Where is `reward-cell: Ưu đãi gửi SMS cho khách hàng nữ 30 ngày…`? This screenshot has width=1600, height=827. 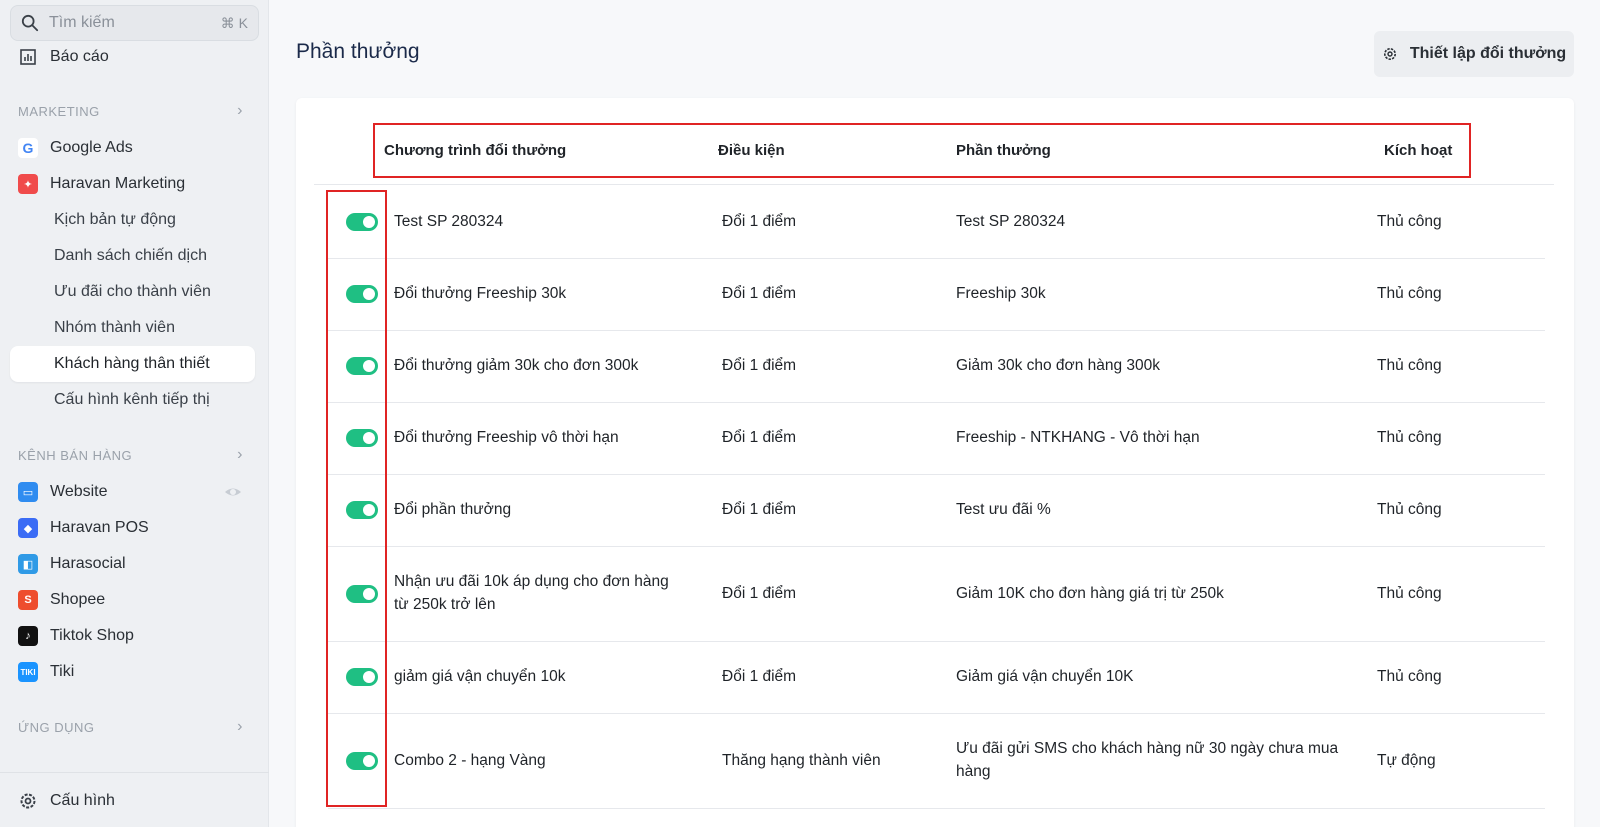 reward-cell: Ưu đãi gửi SMS cho khách hàng nữ 30 ngày… is located at coordinates (1147, 760).